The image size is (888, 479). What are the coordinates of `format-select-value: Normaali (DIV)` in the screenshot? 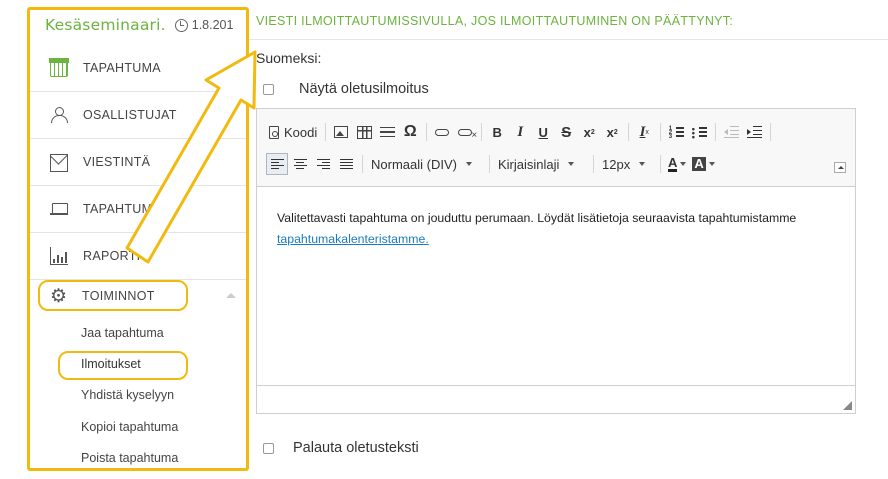 It's located at (414, 164).